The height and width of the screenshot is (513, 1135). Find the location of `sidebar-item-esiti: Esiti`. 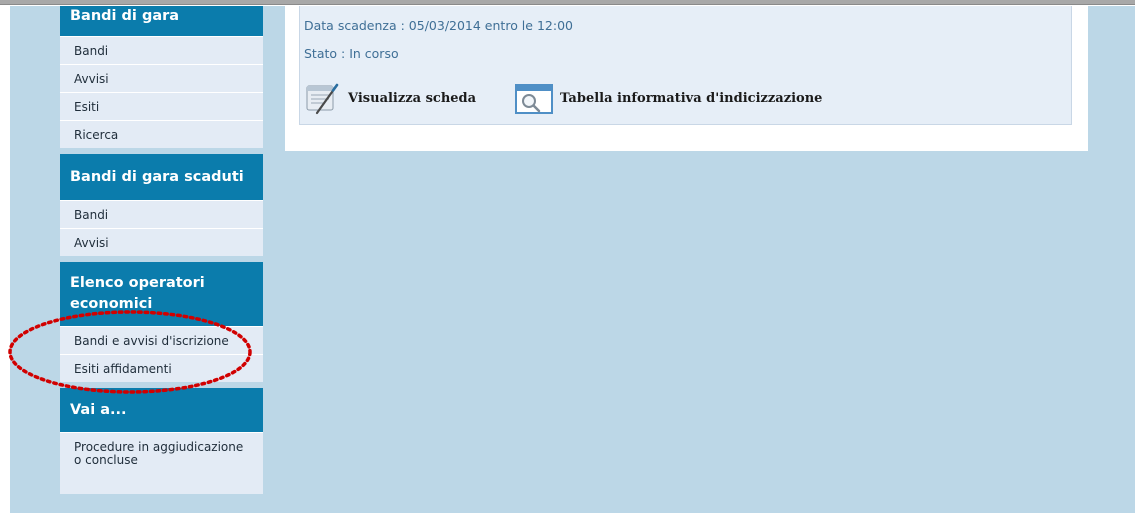

sidebar-item-esiti: Esiti is located at coordinates (161, 106).